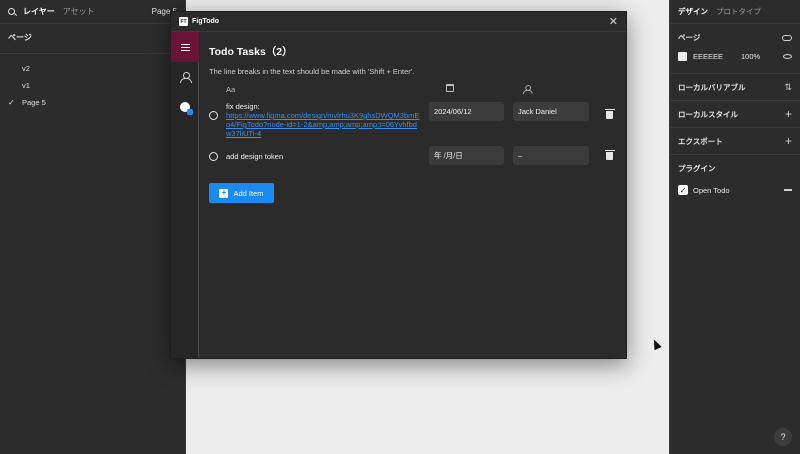  What do you see at coordinates (34, 102) in the screenshot?
I see `page-item-label: Page 5` at bounding box center [34, 102].